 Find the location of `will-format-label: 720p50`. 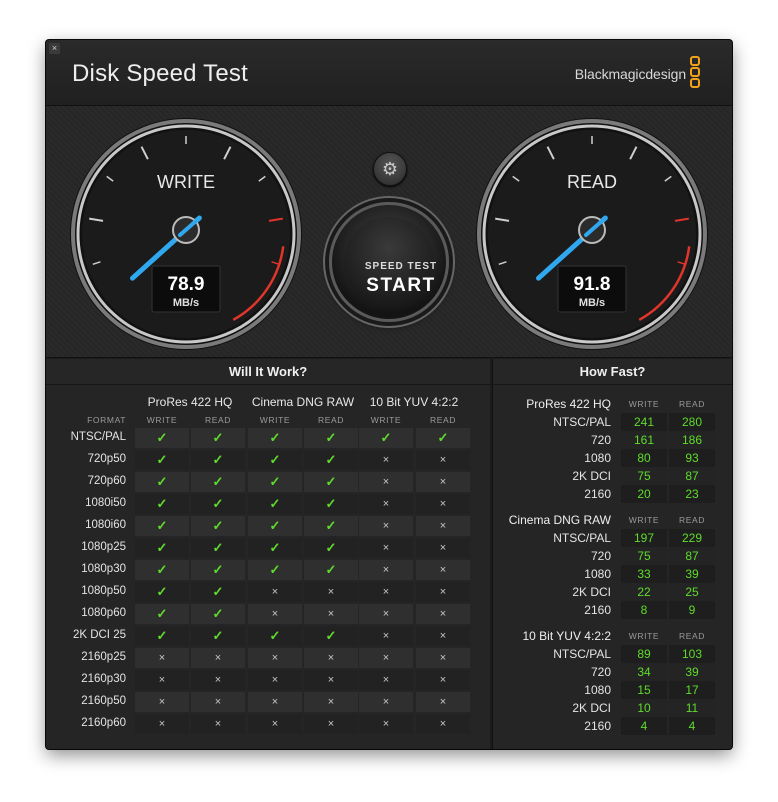

will-format-label: 720p50 is located at coordinates (106, 459).